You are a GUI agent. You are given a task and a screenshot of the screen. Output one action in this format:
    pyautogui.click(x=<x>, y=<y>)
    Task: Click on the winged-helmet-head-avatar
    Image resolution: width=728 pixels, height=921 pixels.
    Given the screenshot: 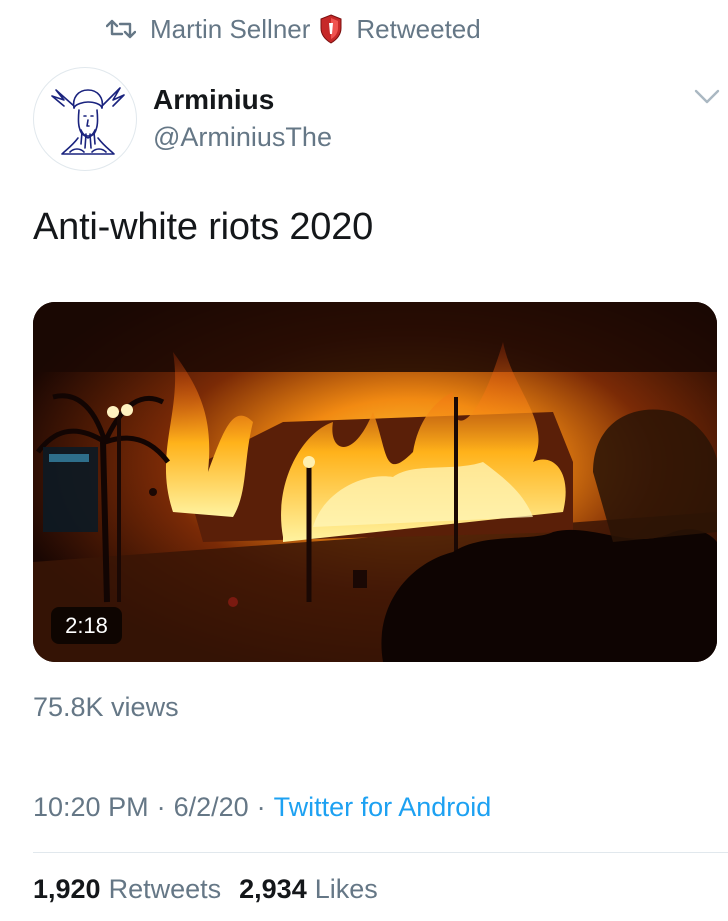 What is the action you would take?
    pyautogui.click(x=88, y=121)
    